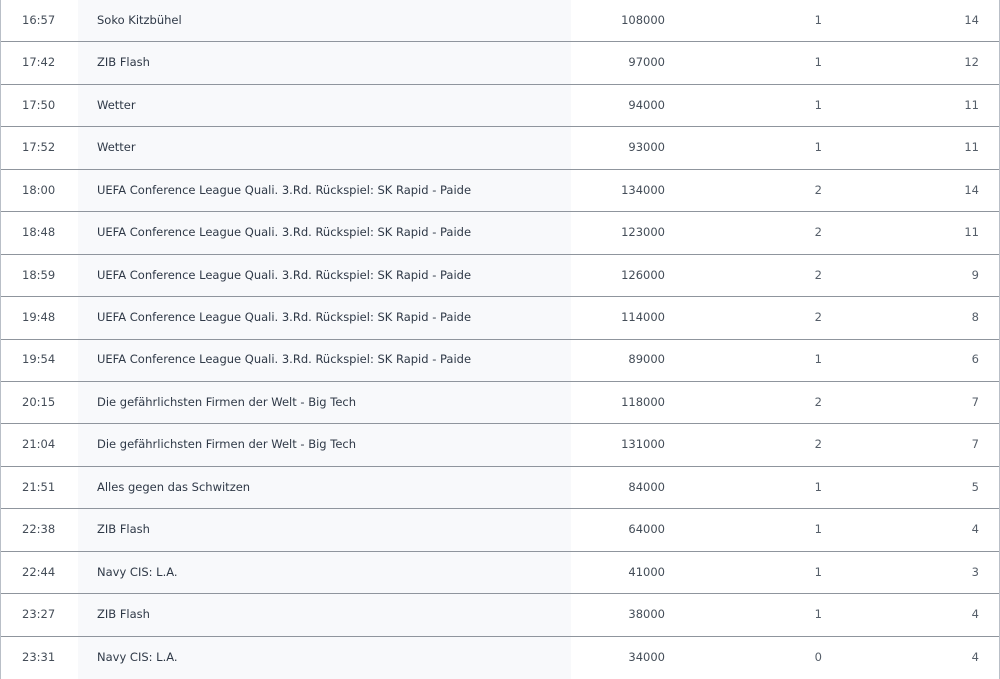 This screenshot has height=679, width=1000. What do you see at coordinates (975, 274) in the screenshot?
I see `rank-cell: 9` at bounding box center [975, 274].